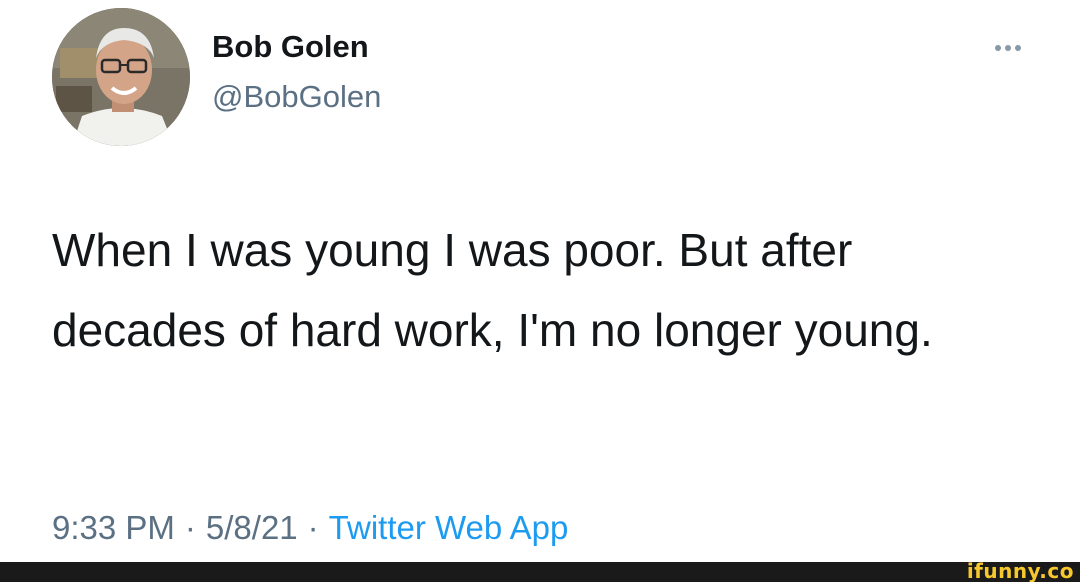 This screenshot has width=1080, height=582. I want to click on watermark-logo: ifunny.co, so click(1020, 570).